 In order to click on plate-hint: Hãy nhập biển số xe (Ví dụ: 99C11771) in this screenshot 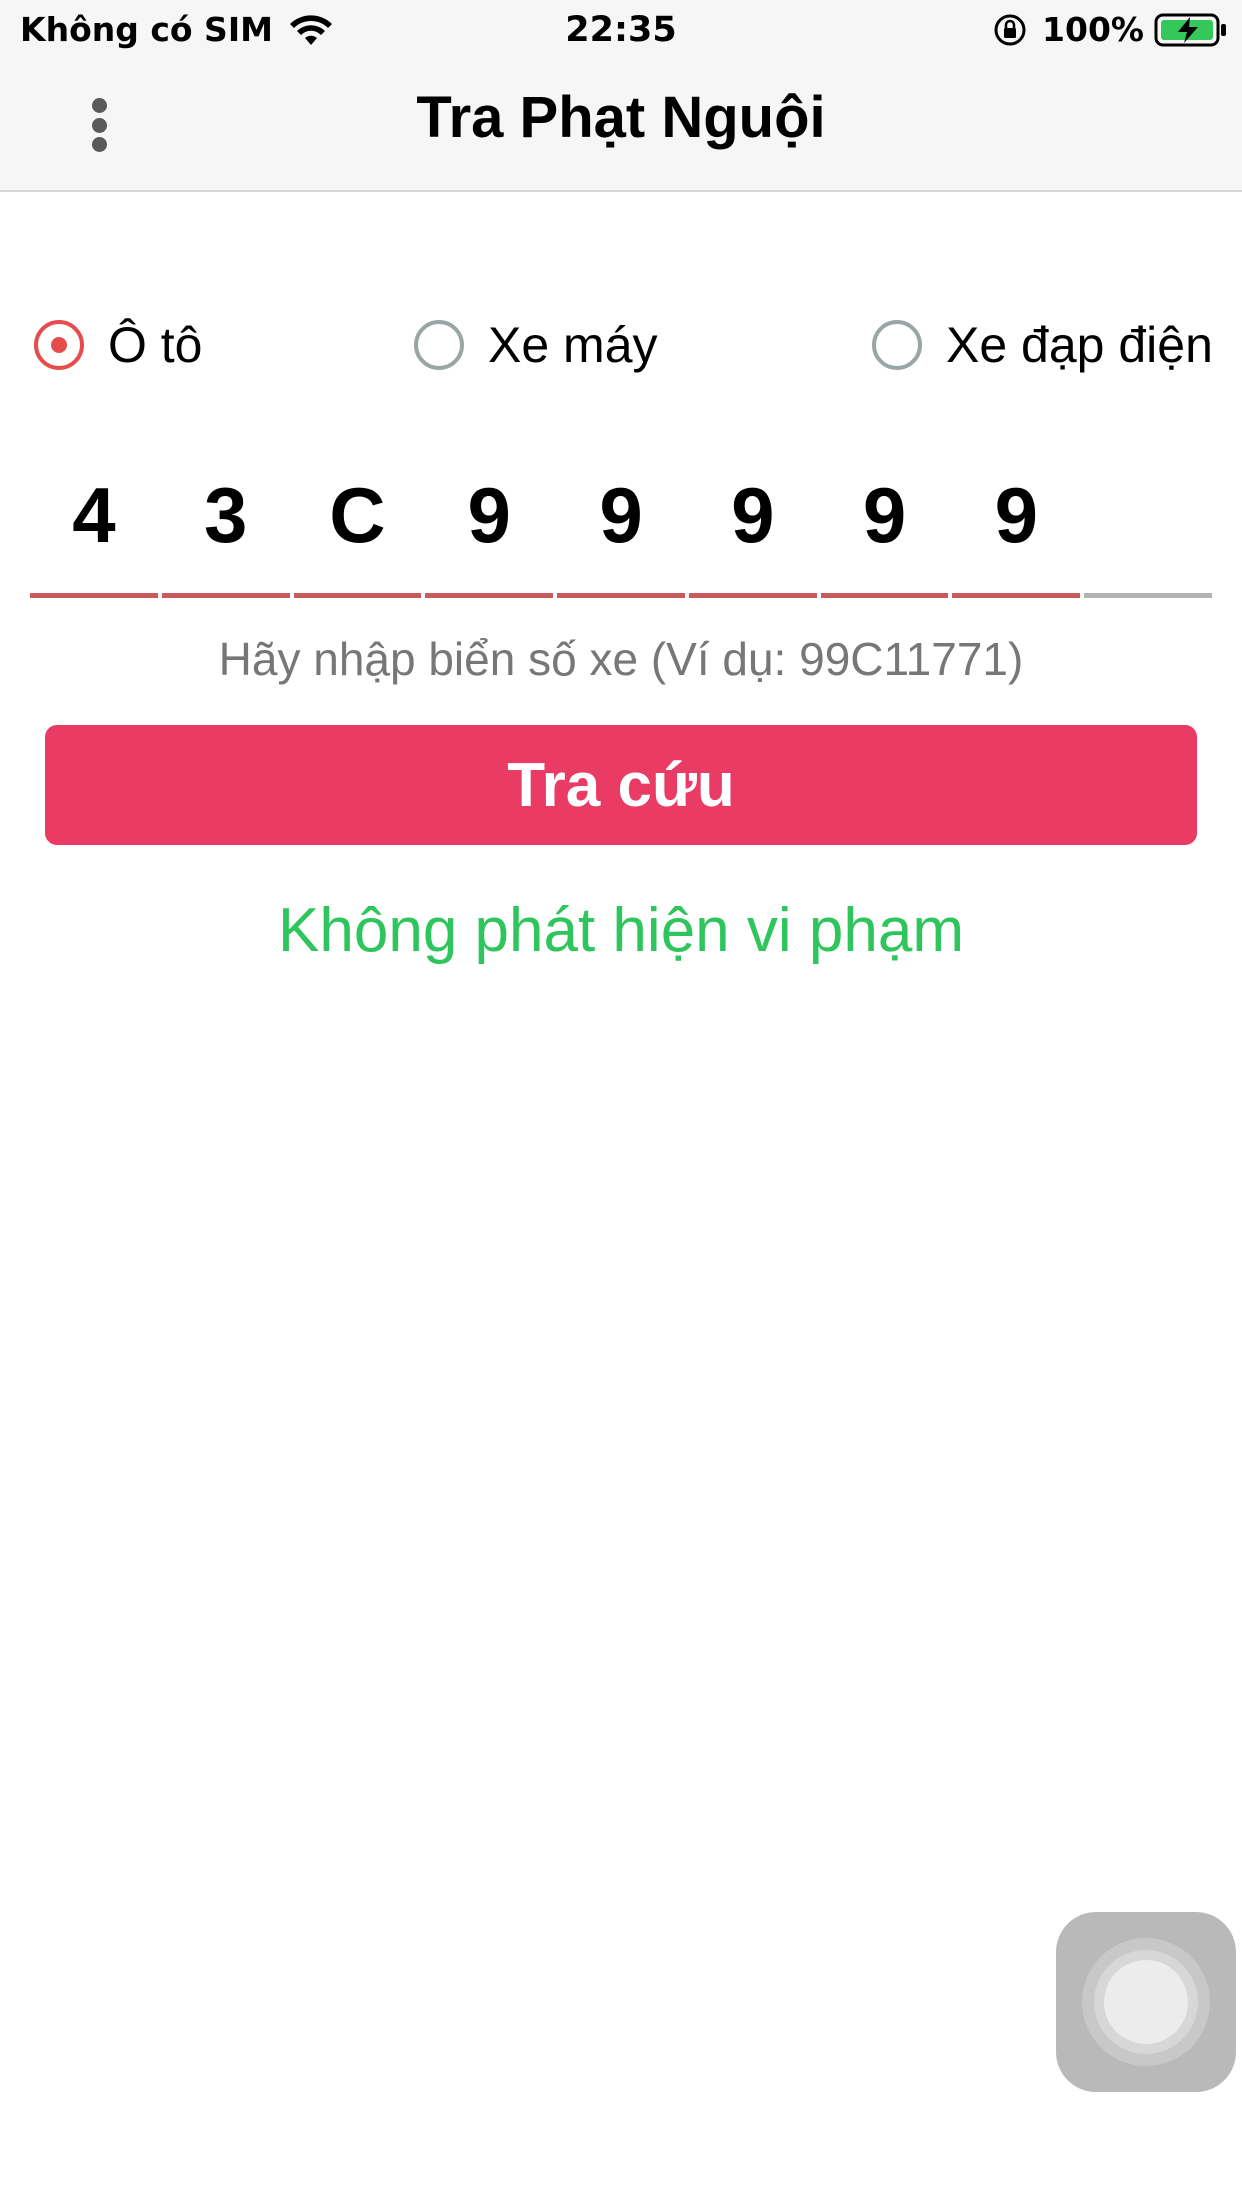, I will do `click(621, 659)`.